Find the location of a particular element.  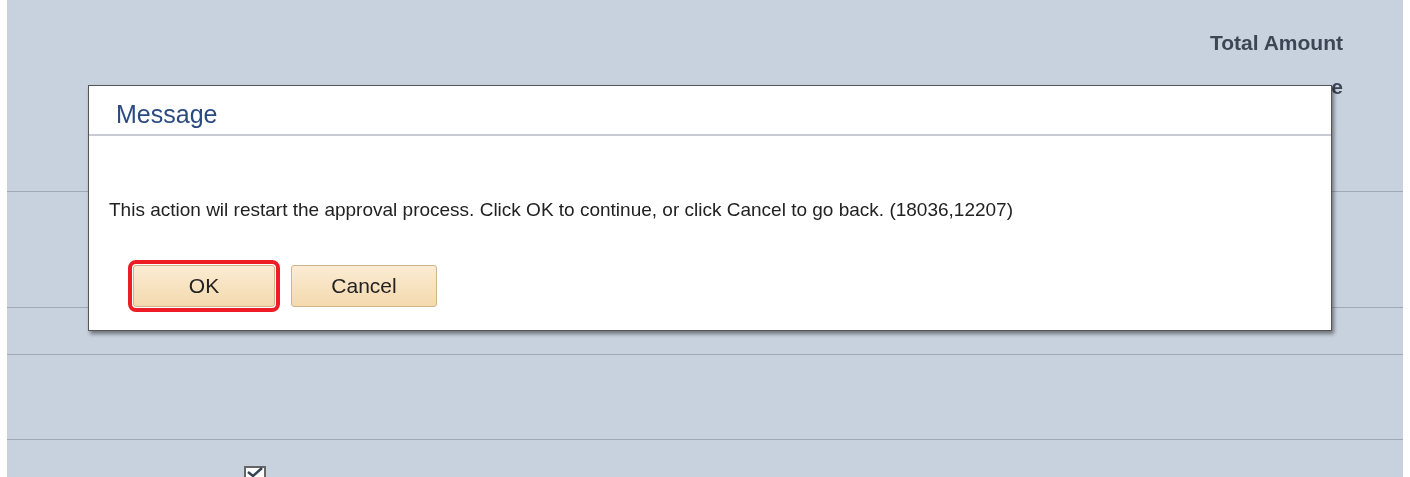

dialog-title: Message is located at coordinates (167, 114).